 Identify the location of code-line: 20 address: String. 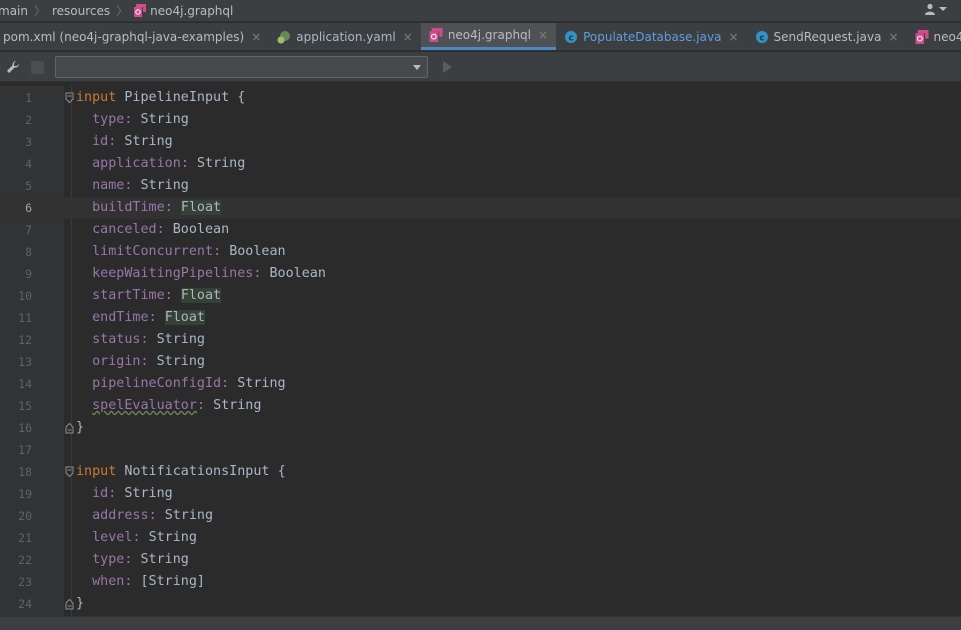
(480, 516).